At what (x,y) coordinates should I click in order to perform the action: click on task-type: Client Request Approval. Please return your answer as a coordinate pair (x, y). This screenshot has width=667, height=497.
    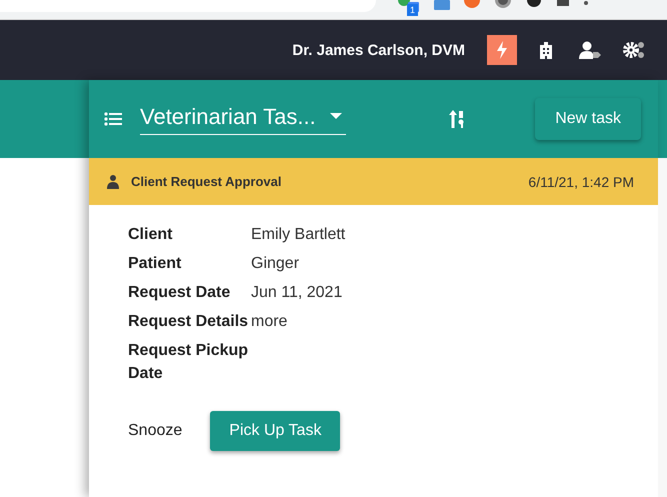
    Looking at the image, I should click on (206, 181).